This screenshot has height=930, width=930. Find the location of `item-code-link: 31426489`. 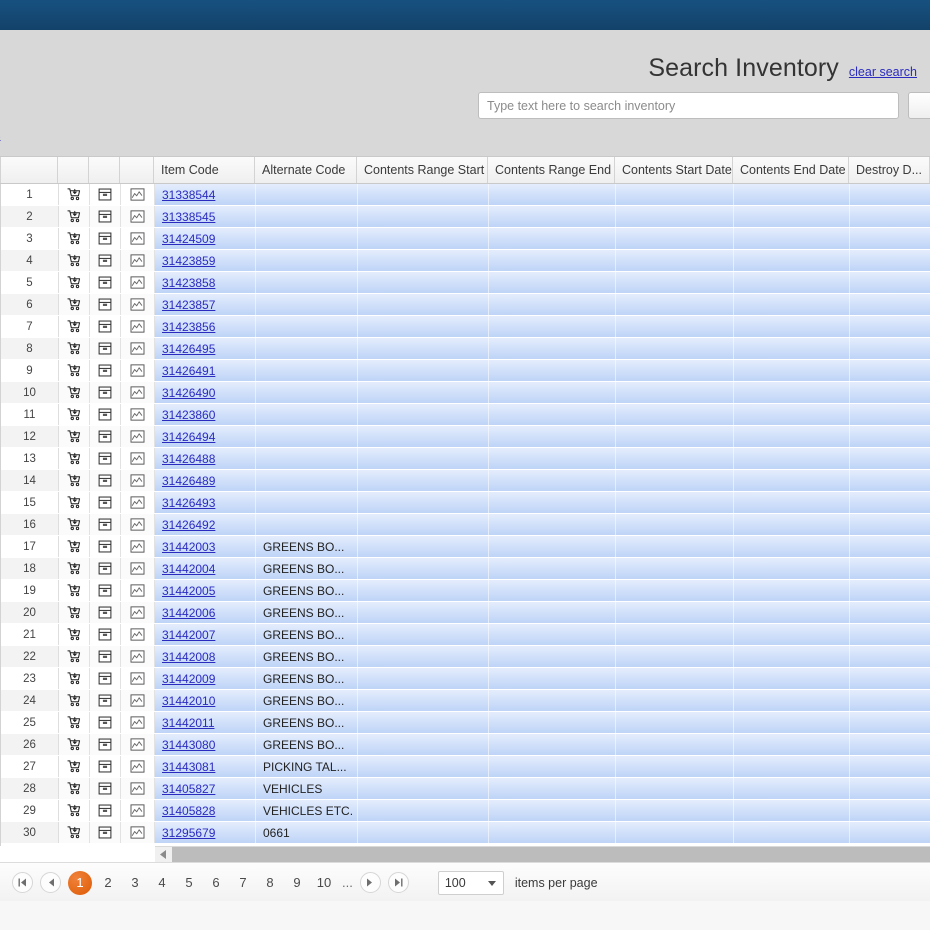

item-code-link: 31426489 is located at coordinates (188, 481).